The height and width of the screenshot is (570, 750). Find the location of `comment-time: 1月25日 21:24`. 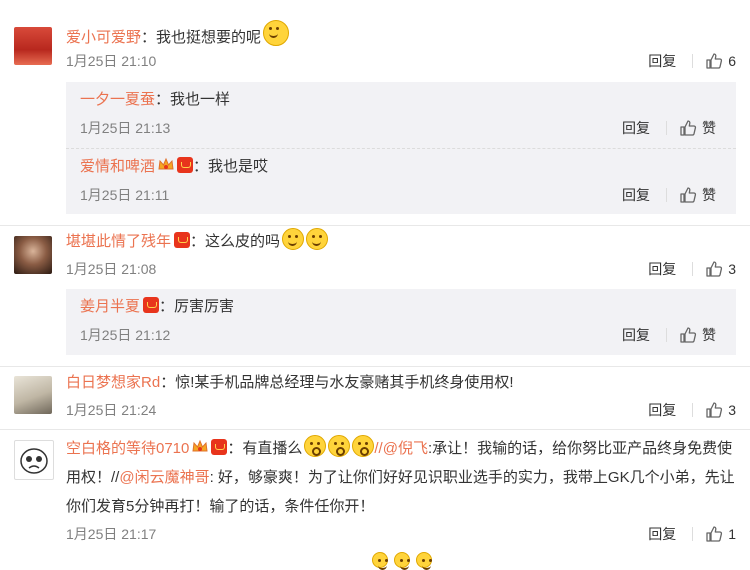

comment-time: 1月25日 21:24 is located at coordinates (111, 410).